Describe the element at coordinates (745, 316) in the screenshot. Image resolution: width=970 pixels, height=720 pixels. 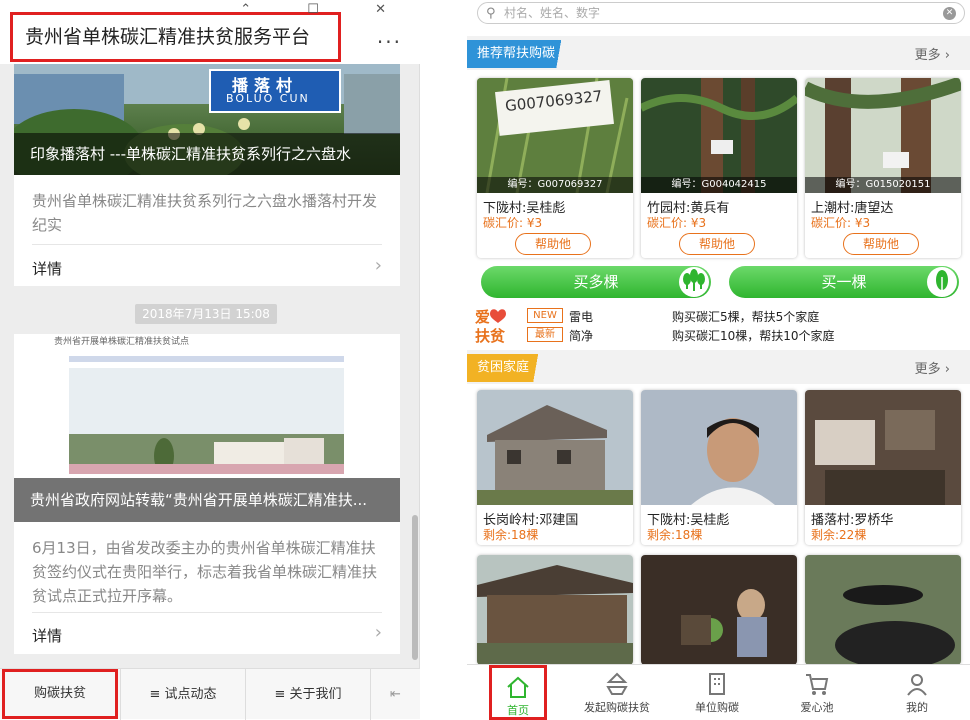
I see `news-text-1: 购买碳汇5棵，帮扶5个家庭` at that location.